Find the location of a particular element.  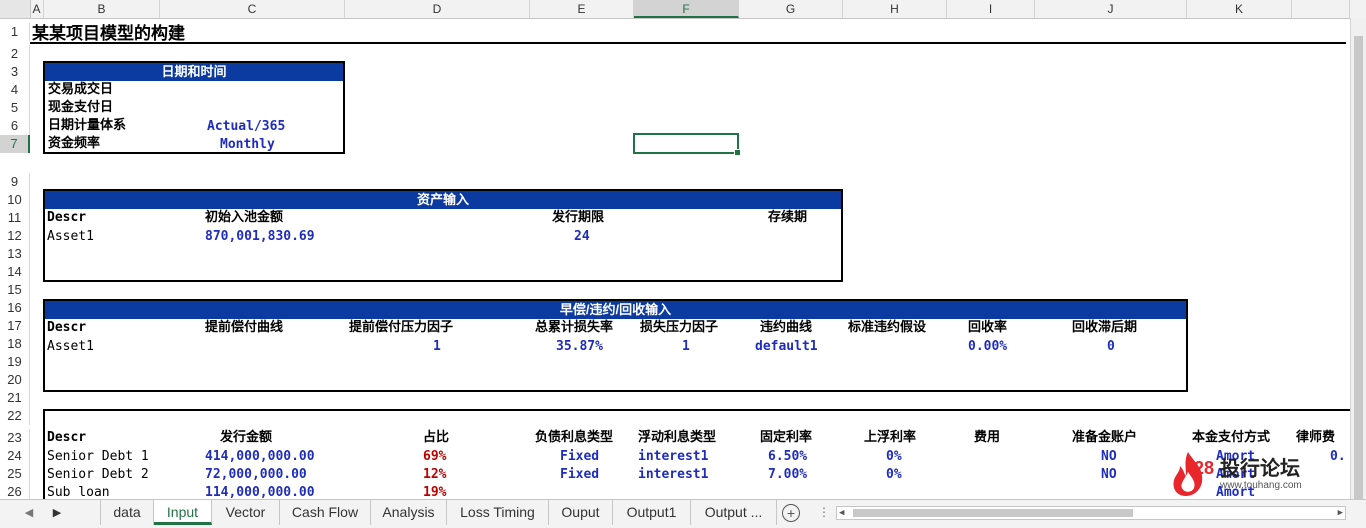

row-header-3: 3 is located at coordinates (15, 72).